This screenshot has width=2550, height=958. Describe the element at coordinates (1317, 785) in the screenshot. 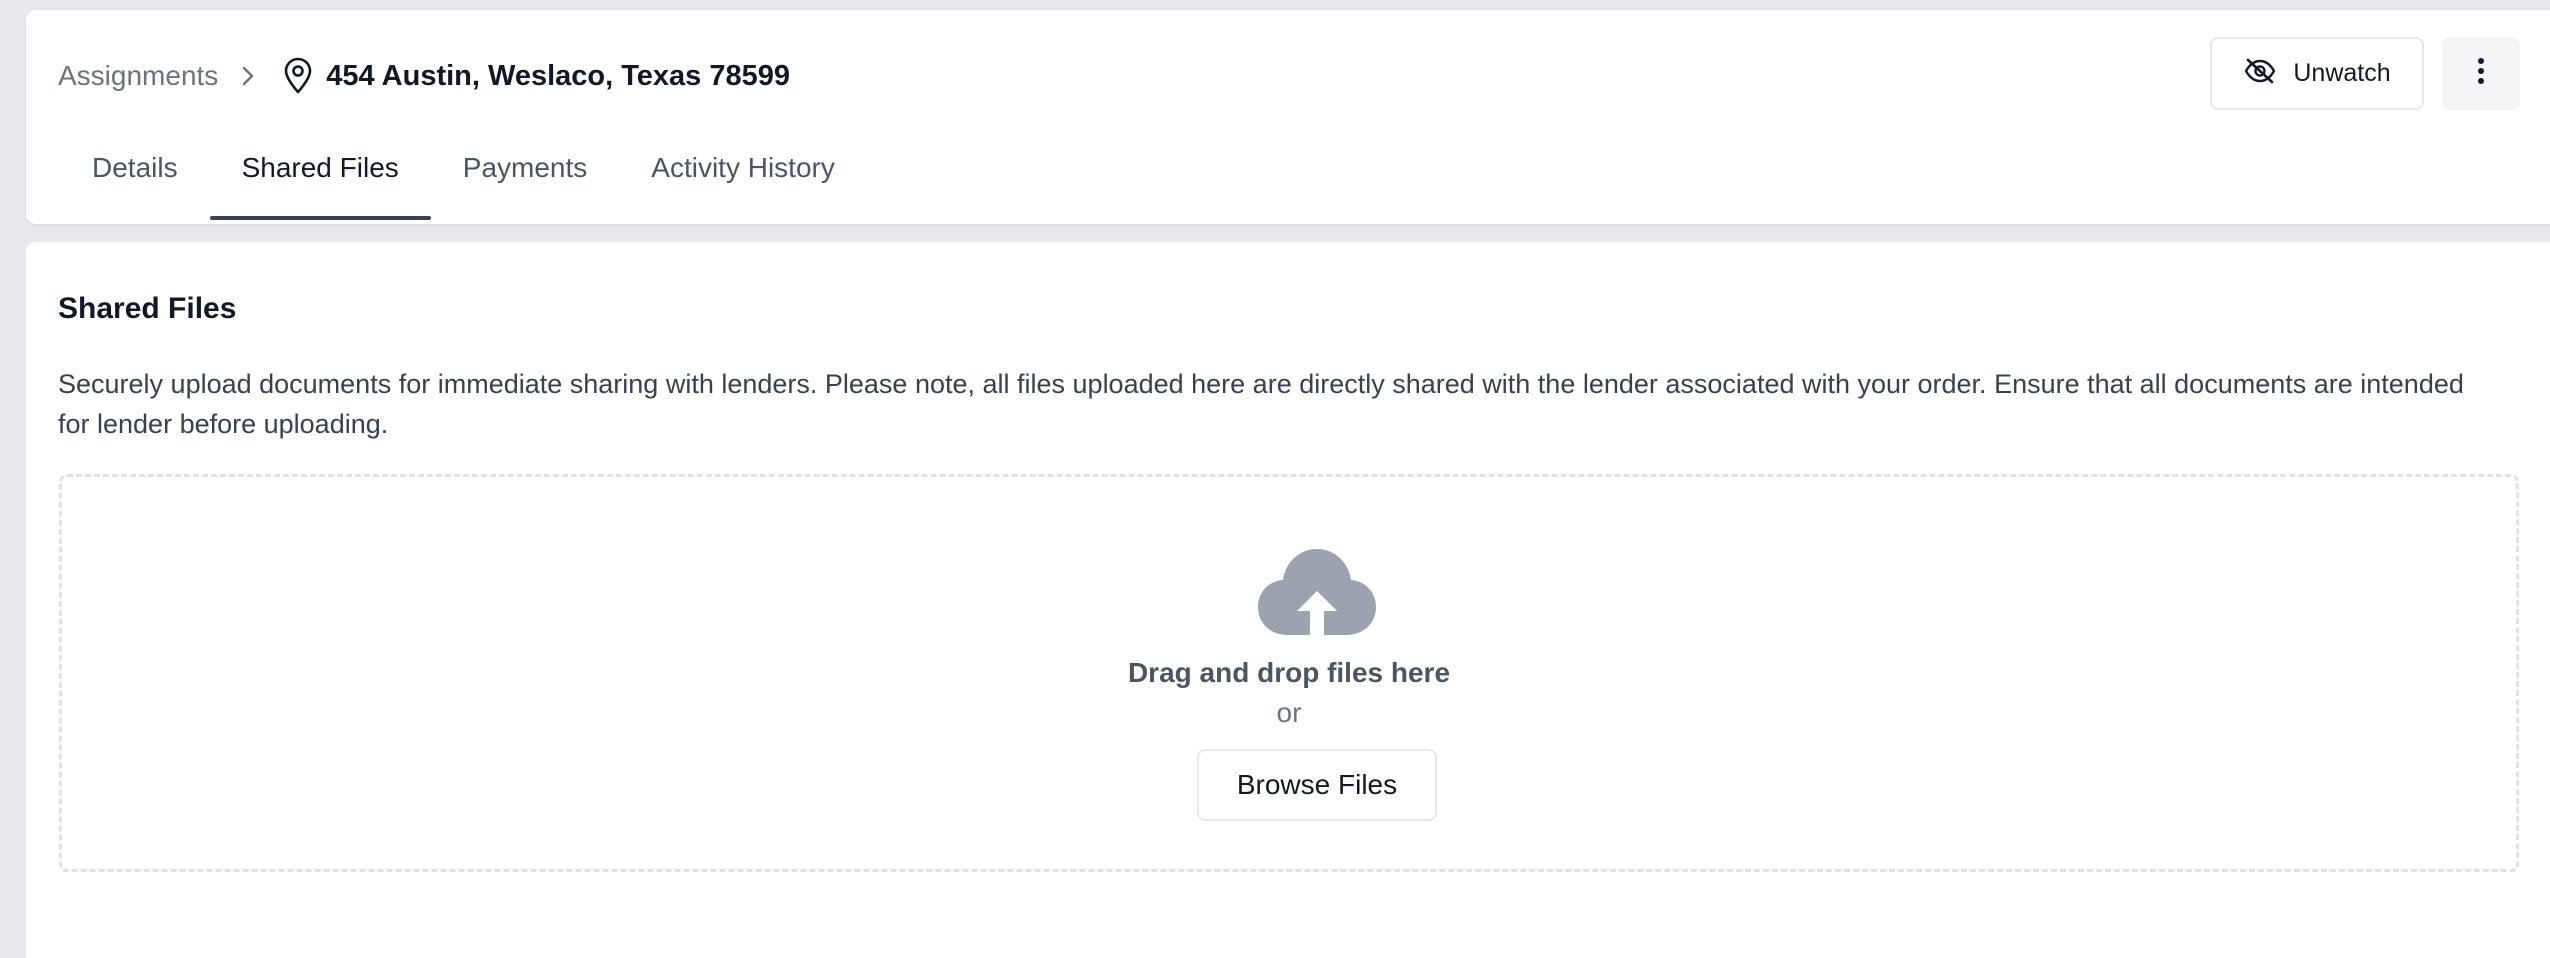

I see `browse-files-button: Browse Files` at that location.